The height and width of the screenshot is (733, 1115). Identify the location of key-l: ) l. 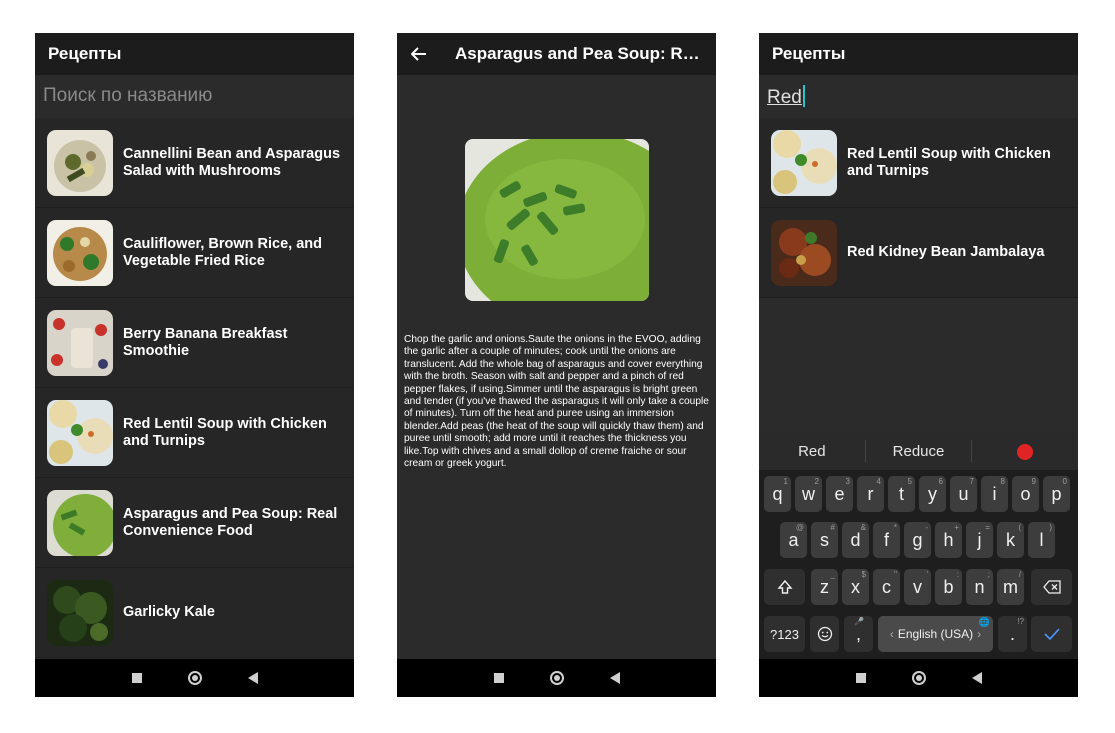
(1041, 540).